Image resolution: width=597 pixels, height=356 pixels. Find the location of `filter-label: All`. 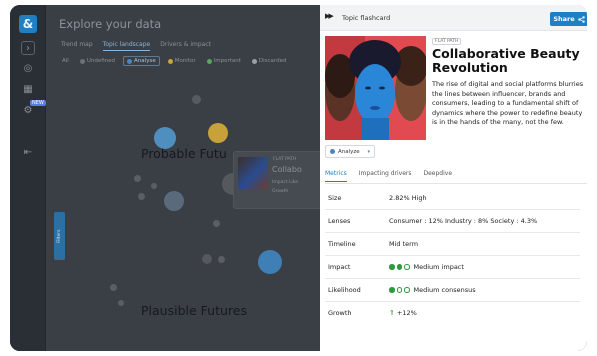

filter-label: All is located at coordinates (65, 61).